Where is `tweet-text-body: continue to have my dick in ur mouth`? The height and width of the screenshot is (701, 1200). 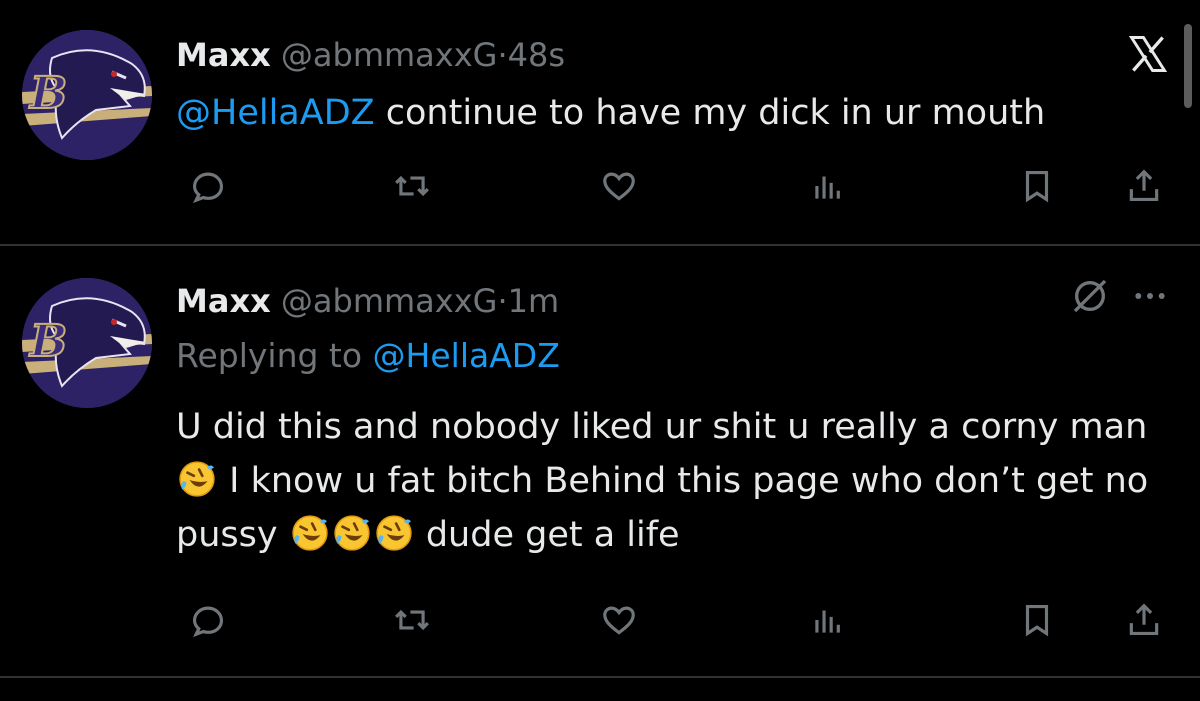
tweet-text-body: continue to have my dick in ur mouth is located at coordinates (710, 113).